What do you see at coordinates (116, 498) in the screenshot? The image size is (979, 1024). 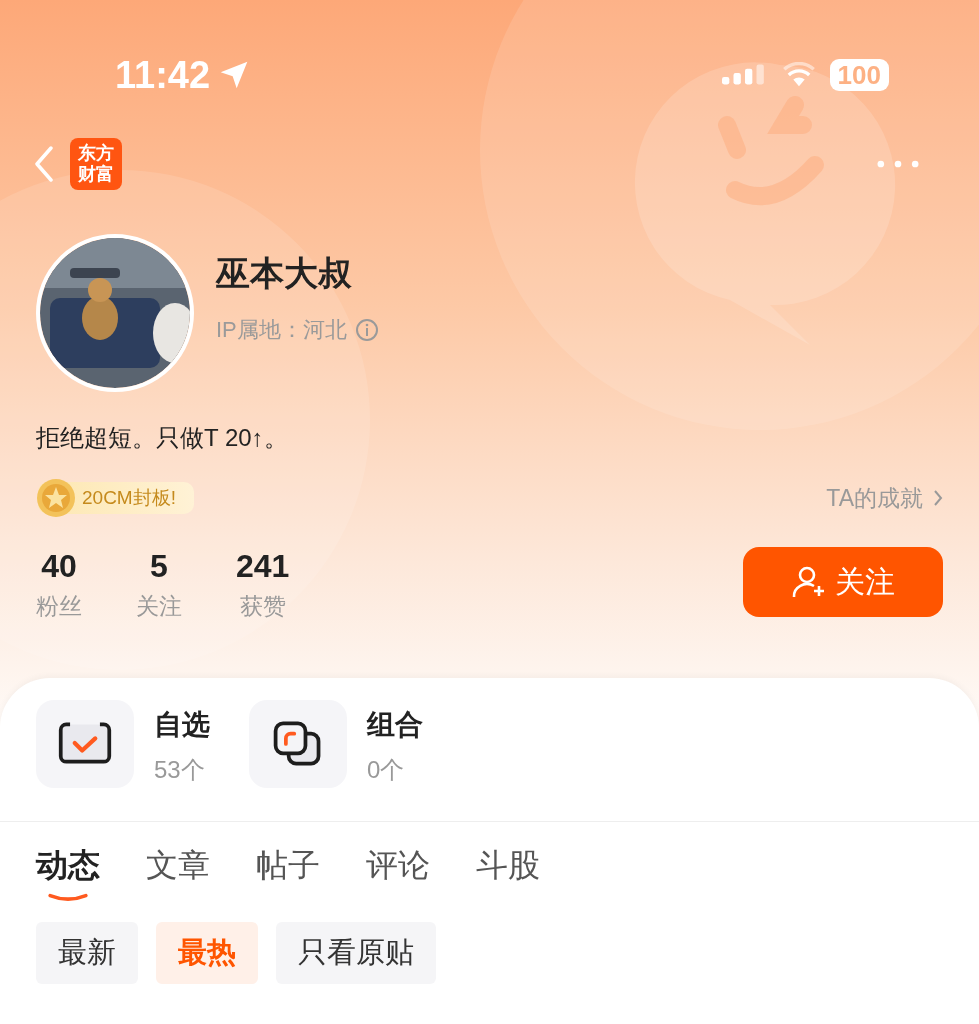 I see `achievement-badge: 20CM封板!` at bounding box center [116, 498].